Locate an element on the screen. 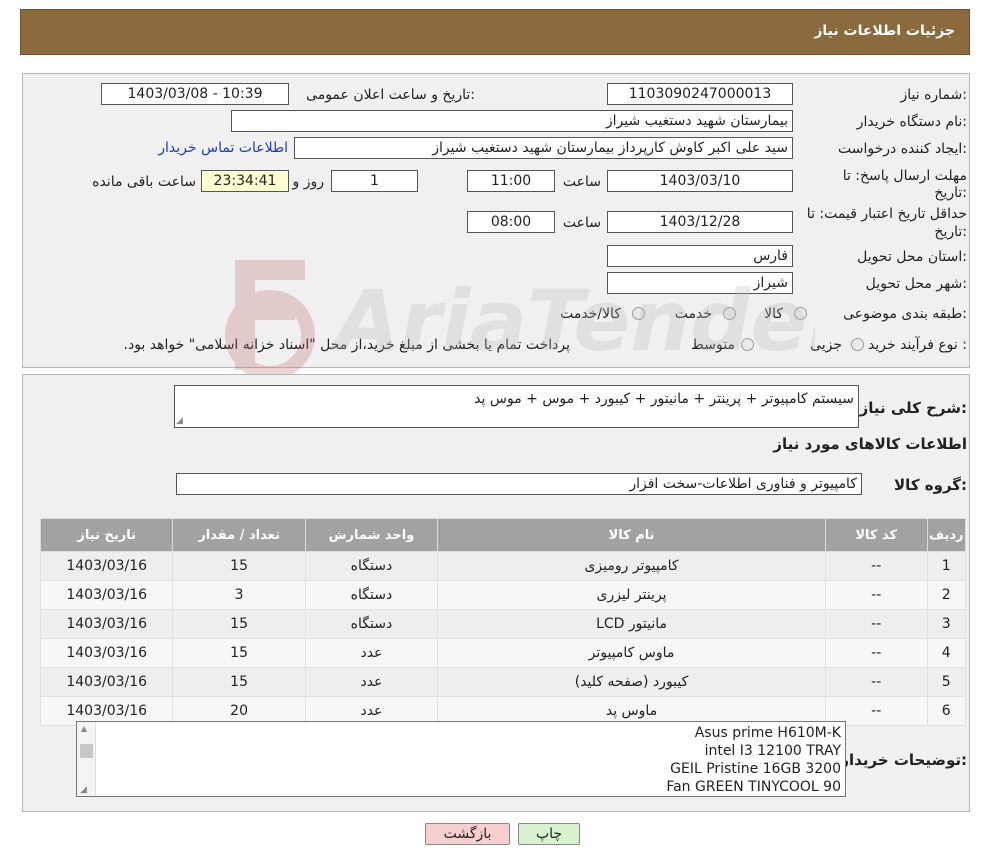  deadline-time-field: 11:00 is located at coordinates (511, 181).